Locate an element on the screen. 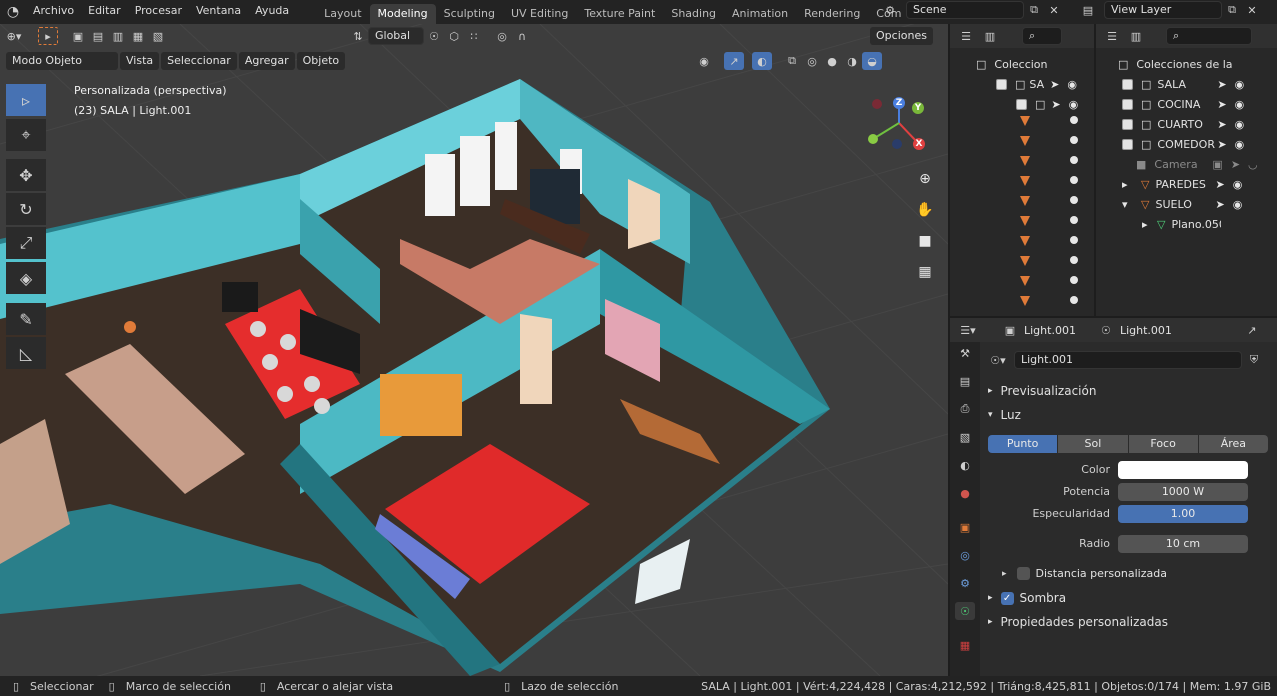 Image resolution: width=1277 pixels, height=696 pixels. fake-user-shield-icon: ⛨ is located at coordinates (1254, 360).